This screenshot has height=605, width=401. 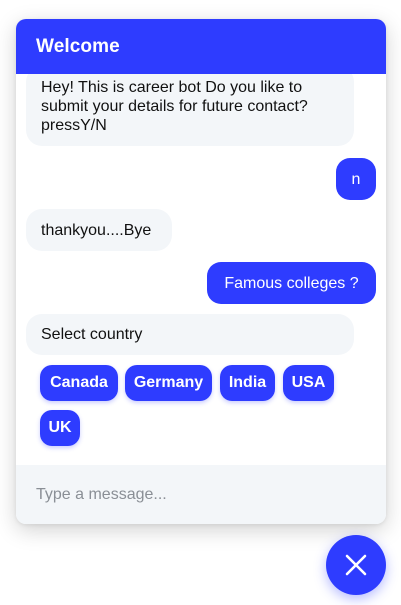 I want to click on bot-message: Select country, so click(x=190, y=334).